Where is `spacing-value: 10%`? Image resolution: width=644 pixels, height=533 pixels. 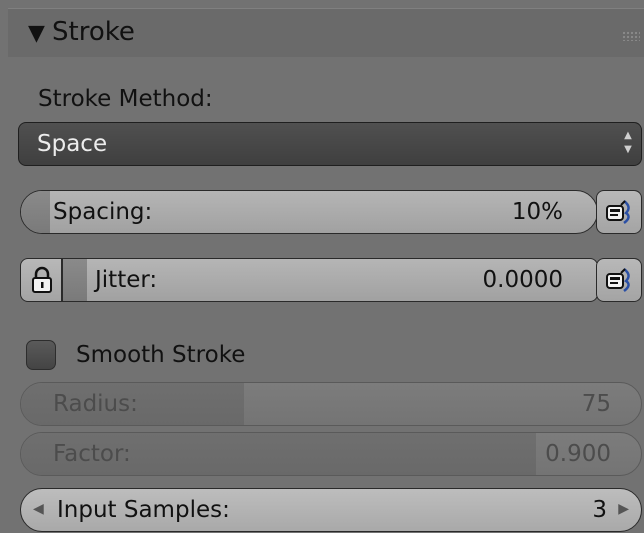
spacing-value: 10% is located at coordinates (537, 212).